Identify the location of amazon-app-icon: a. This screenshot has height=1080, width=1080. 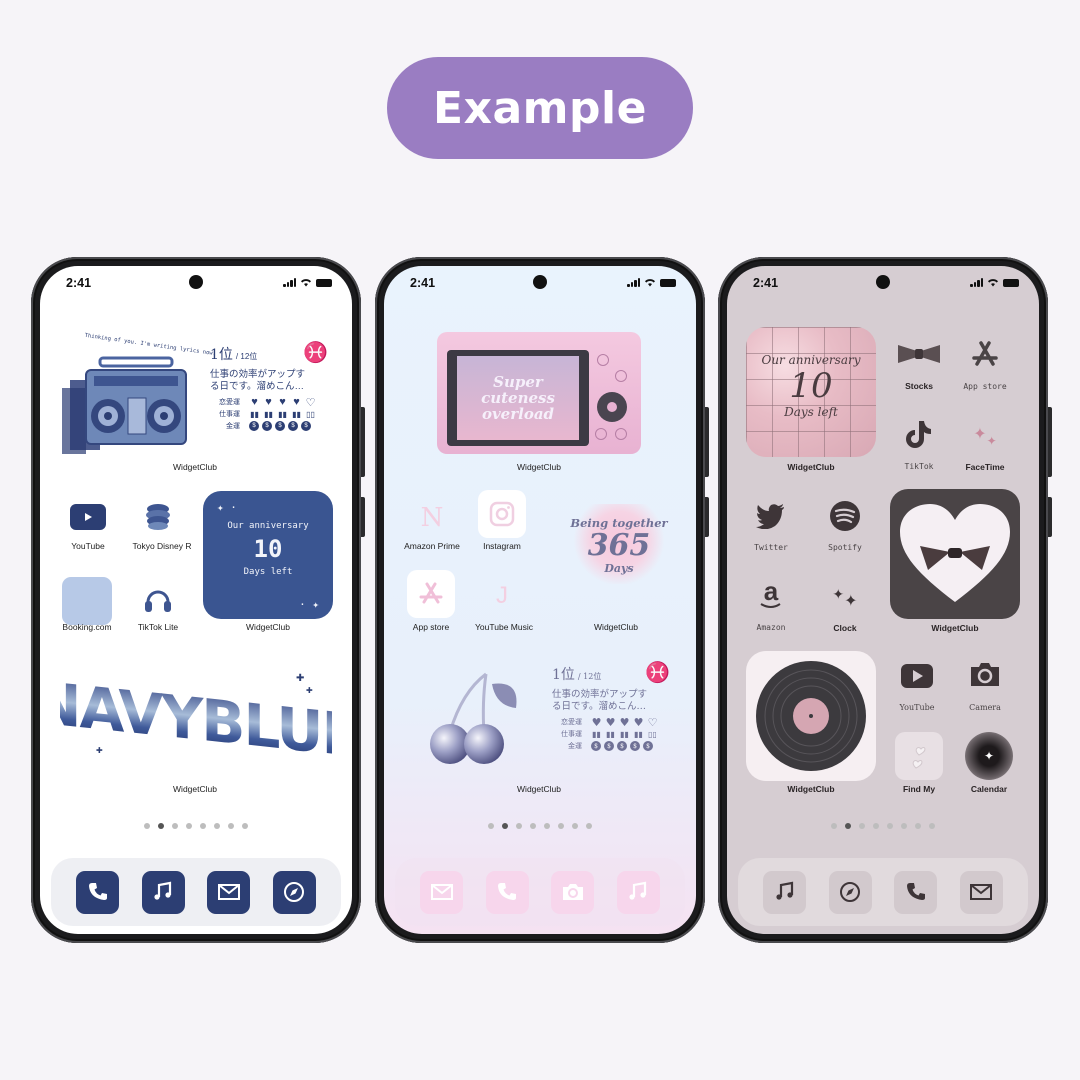
(771, 594).